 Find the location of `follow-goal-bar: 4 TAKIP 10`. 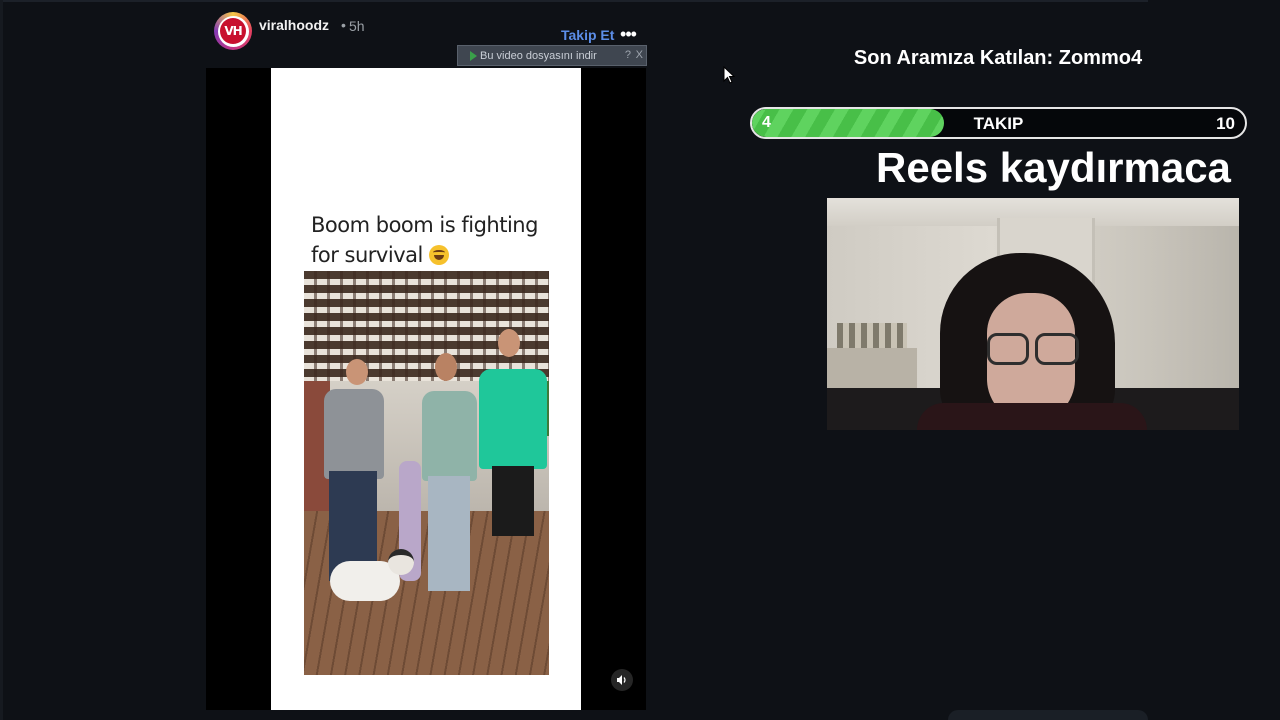

follow-goal-bar: 4 TAKIP 10 is located at coordinates (998, 123).